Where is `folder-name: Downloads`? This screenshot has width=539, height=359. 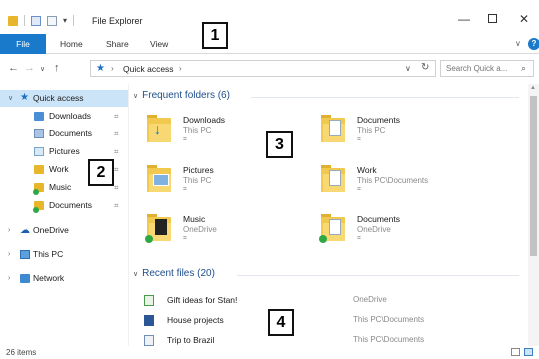
folder-name: Downloads is located at coordinates (204, 120).